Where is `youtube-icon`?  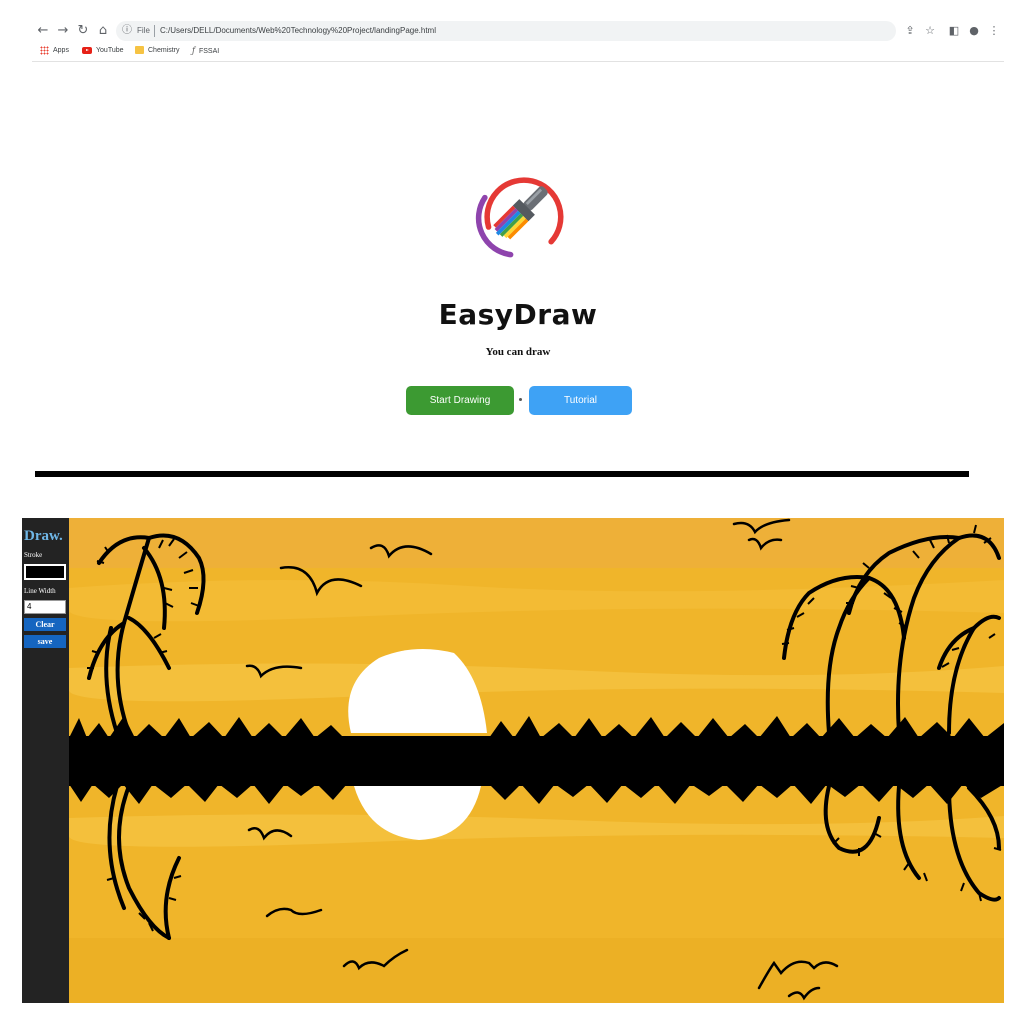 youtube-icon is located at coordinates (87, 50).